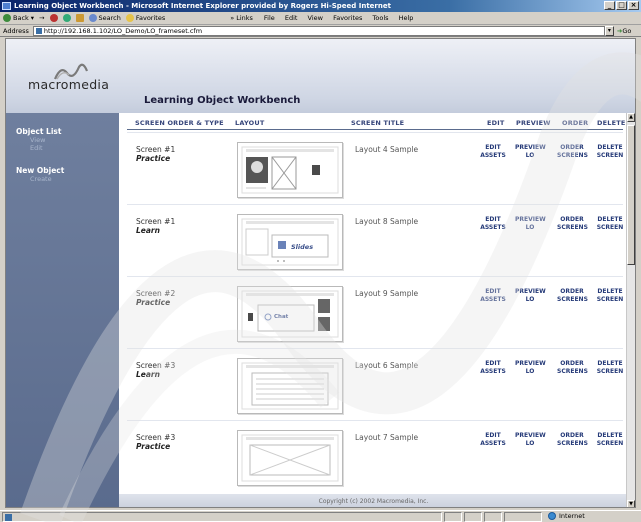  I want to click on banner: macromedia Learning Object Workbench, so click(320, 76).